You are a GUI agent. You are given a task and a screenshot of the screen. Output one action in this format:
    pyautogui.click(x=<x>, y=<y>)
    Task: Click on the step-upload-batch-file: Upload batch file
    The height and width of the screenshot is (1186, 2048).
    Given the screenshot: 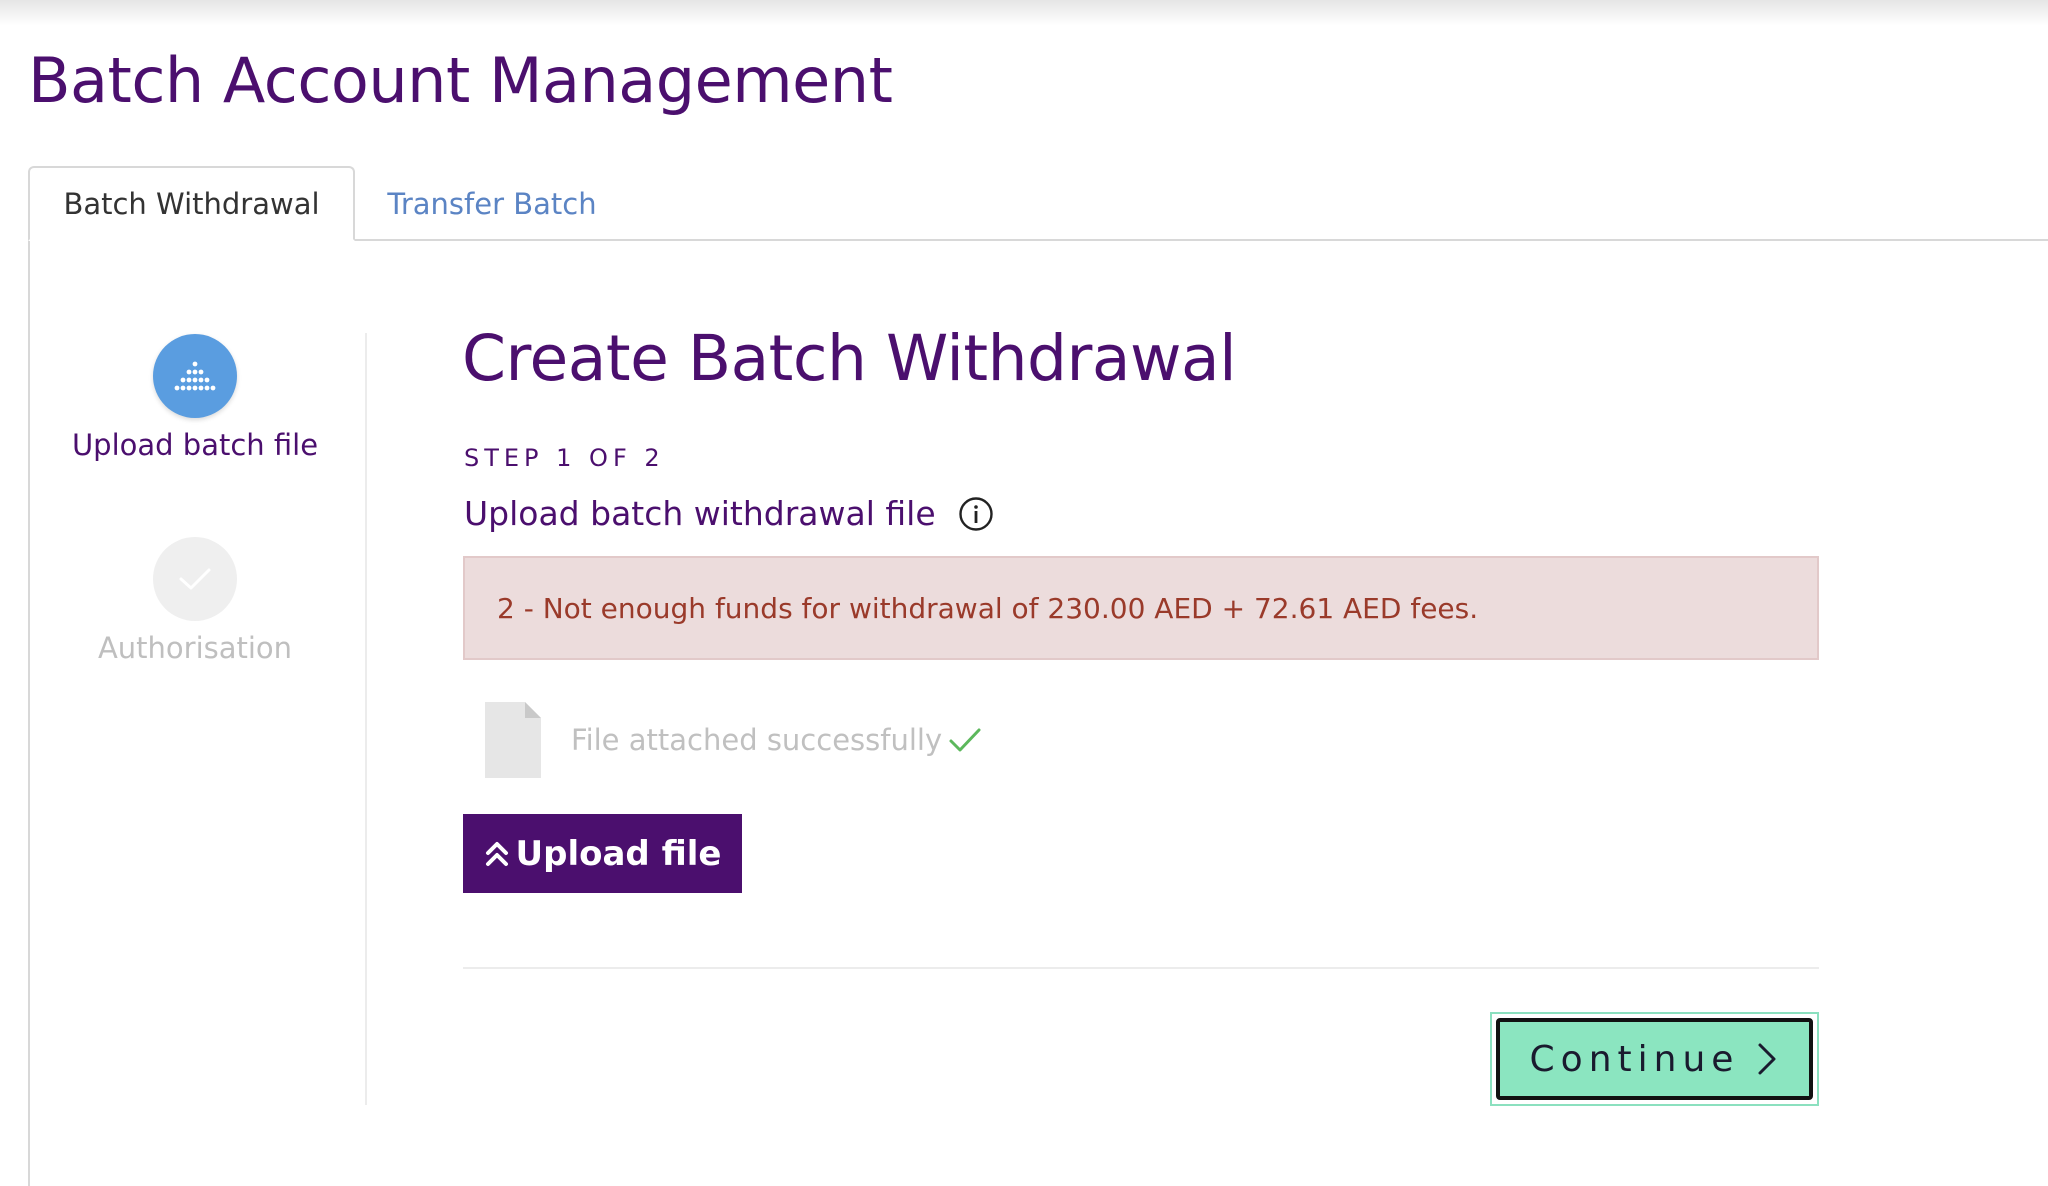 What is the action you would take?
    pyautogui.click(x=195, y=398)
    